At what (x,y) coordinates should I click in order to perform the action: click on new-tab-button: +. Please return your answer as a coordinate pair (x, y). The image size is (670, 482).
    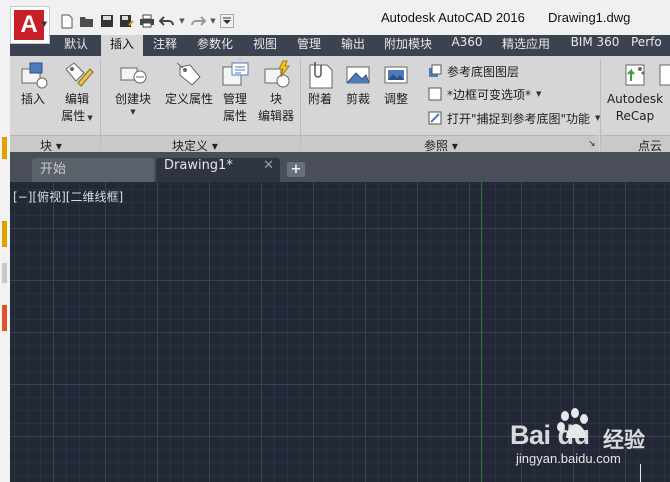
    Looking at the image, I should click on (296, 169).